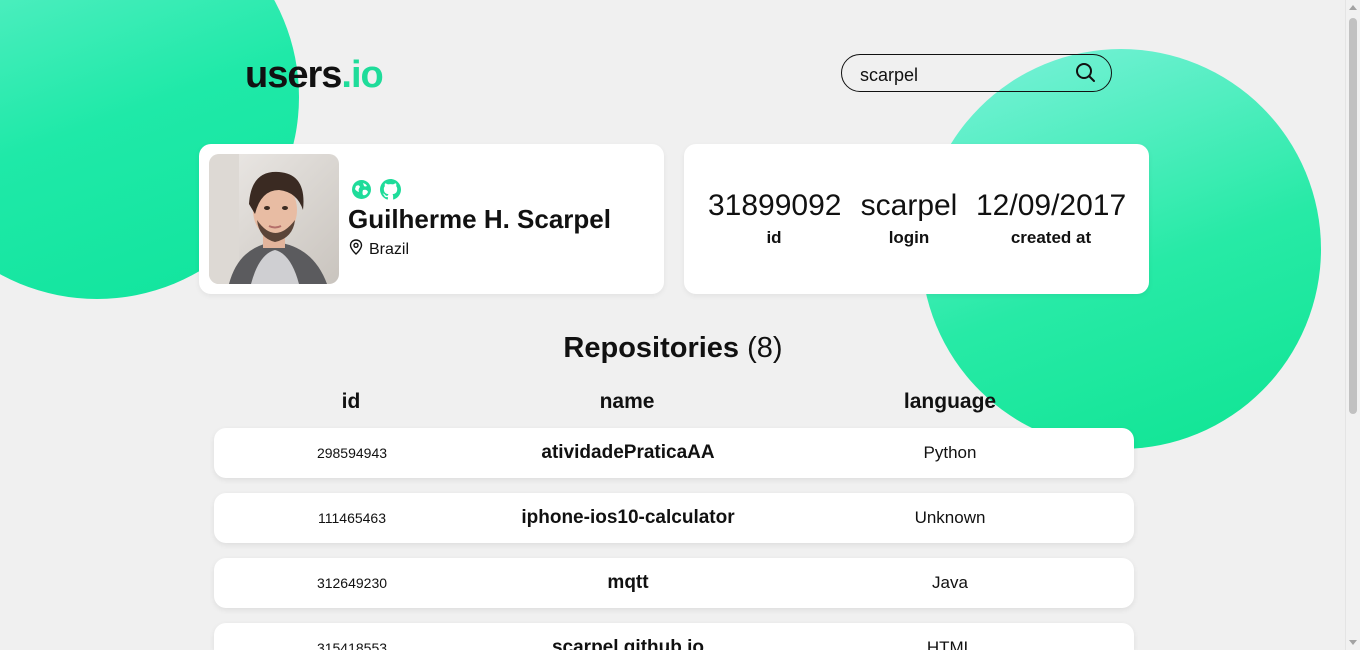 The image size is (1360, 650). I want to click on repo-language: HTML, so click(950, 644).